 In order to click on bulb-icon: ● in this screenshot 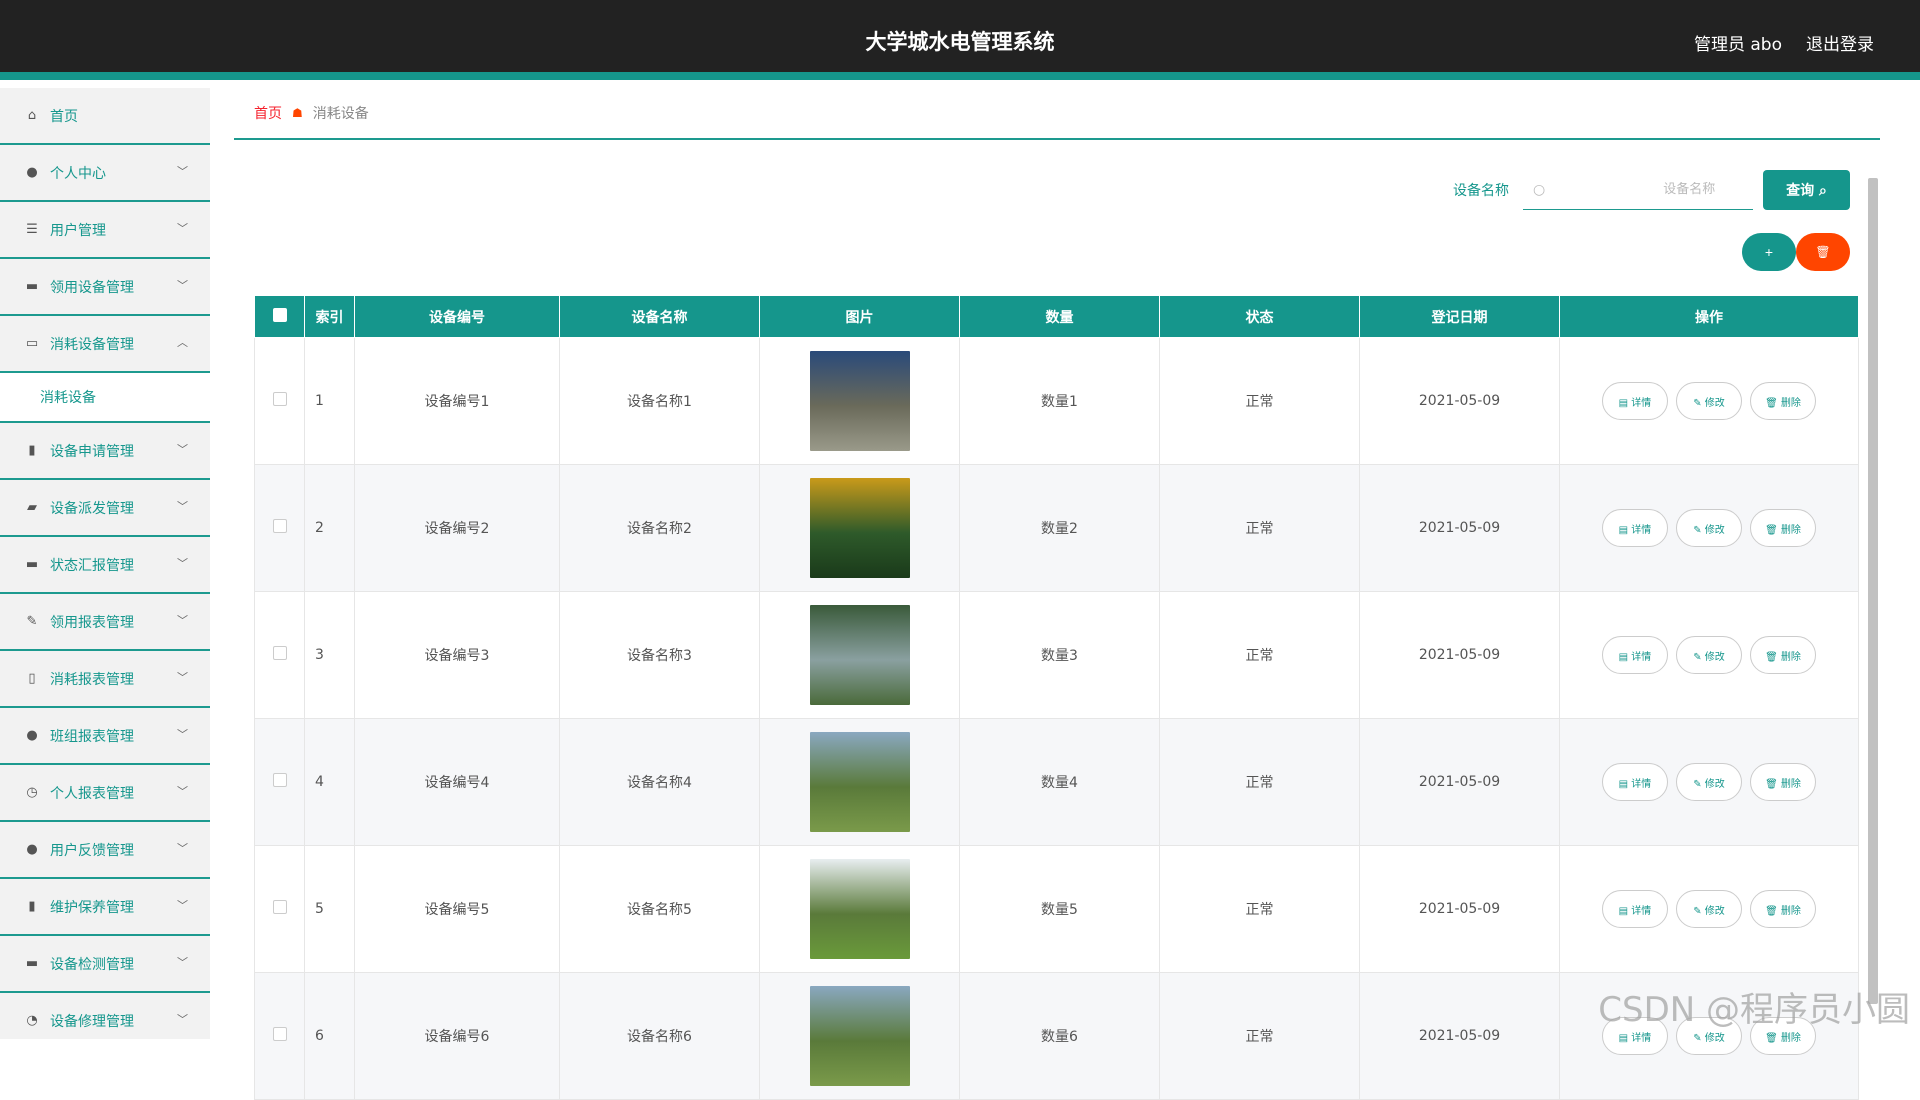, I will do `click(32, 850)`.